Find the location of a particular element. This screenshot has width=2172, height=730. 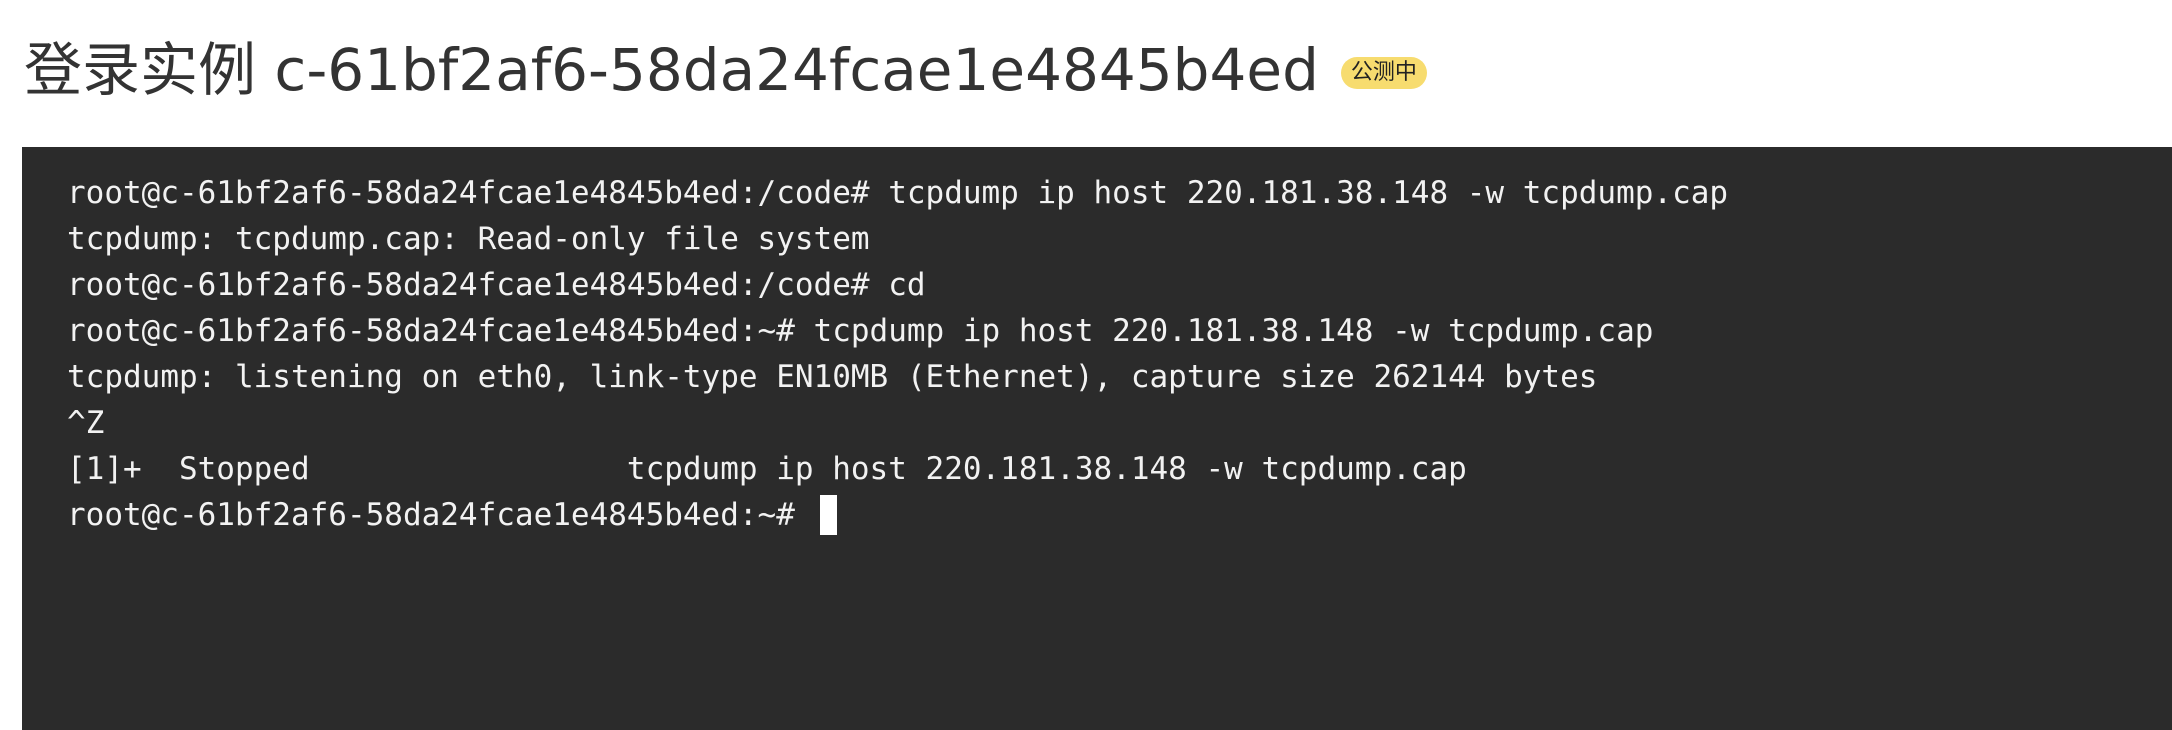

page-header: 登录实例 c-61bf2af6-58da24fcae1e4845b4ed 公测中 is located at coordinates (725, 70).